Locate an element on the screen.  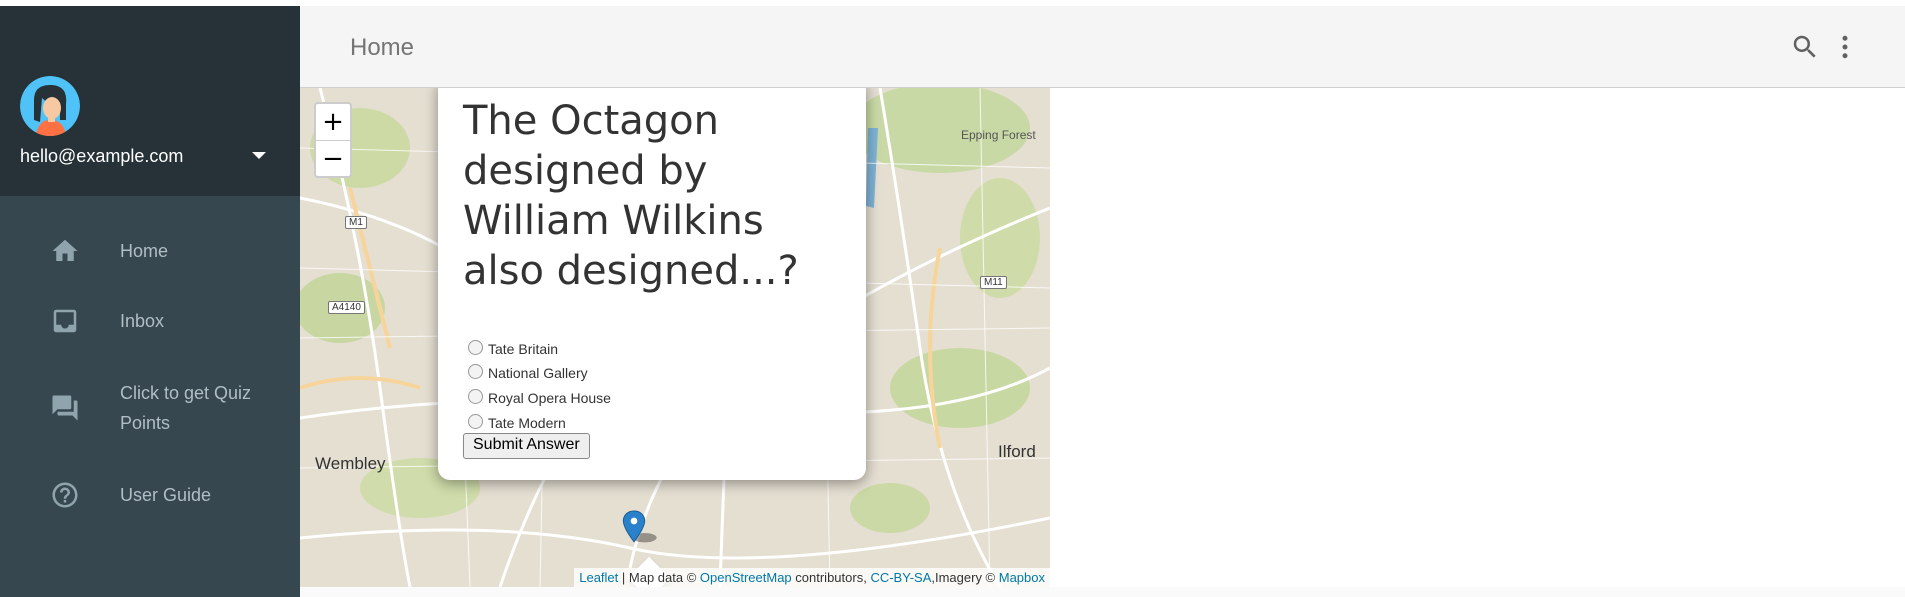
road-badge-m11: M11 is located at coordinates (993, 282).